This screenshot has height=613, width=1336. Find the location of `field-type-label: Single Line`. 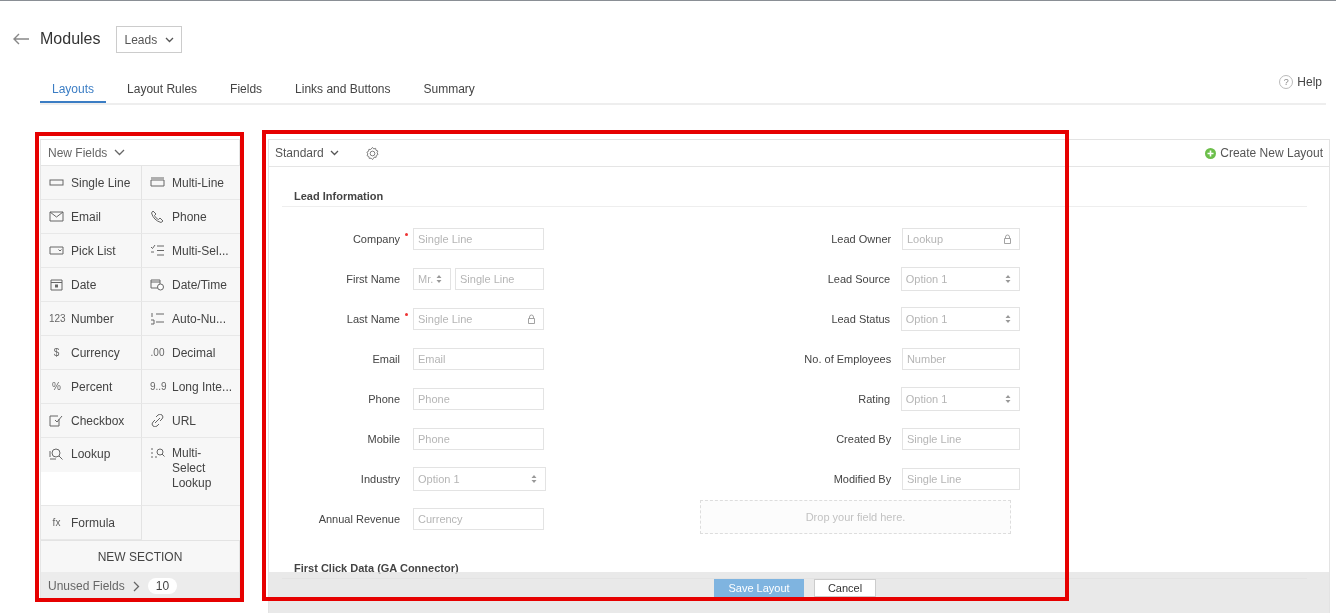

field-type-label: Single Line is located at coordinates (101, 182).